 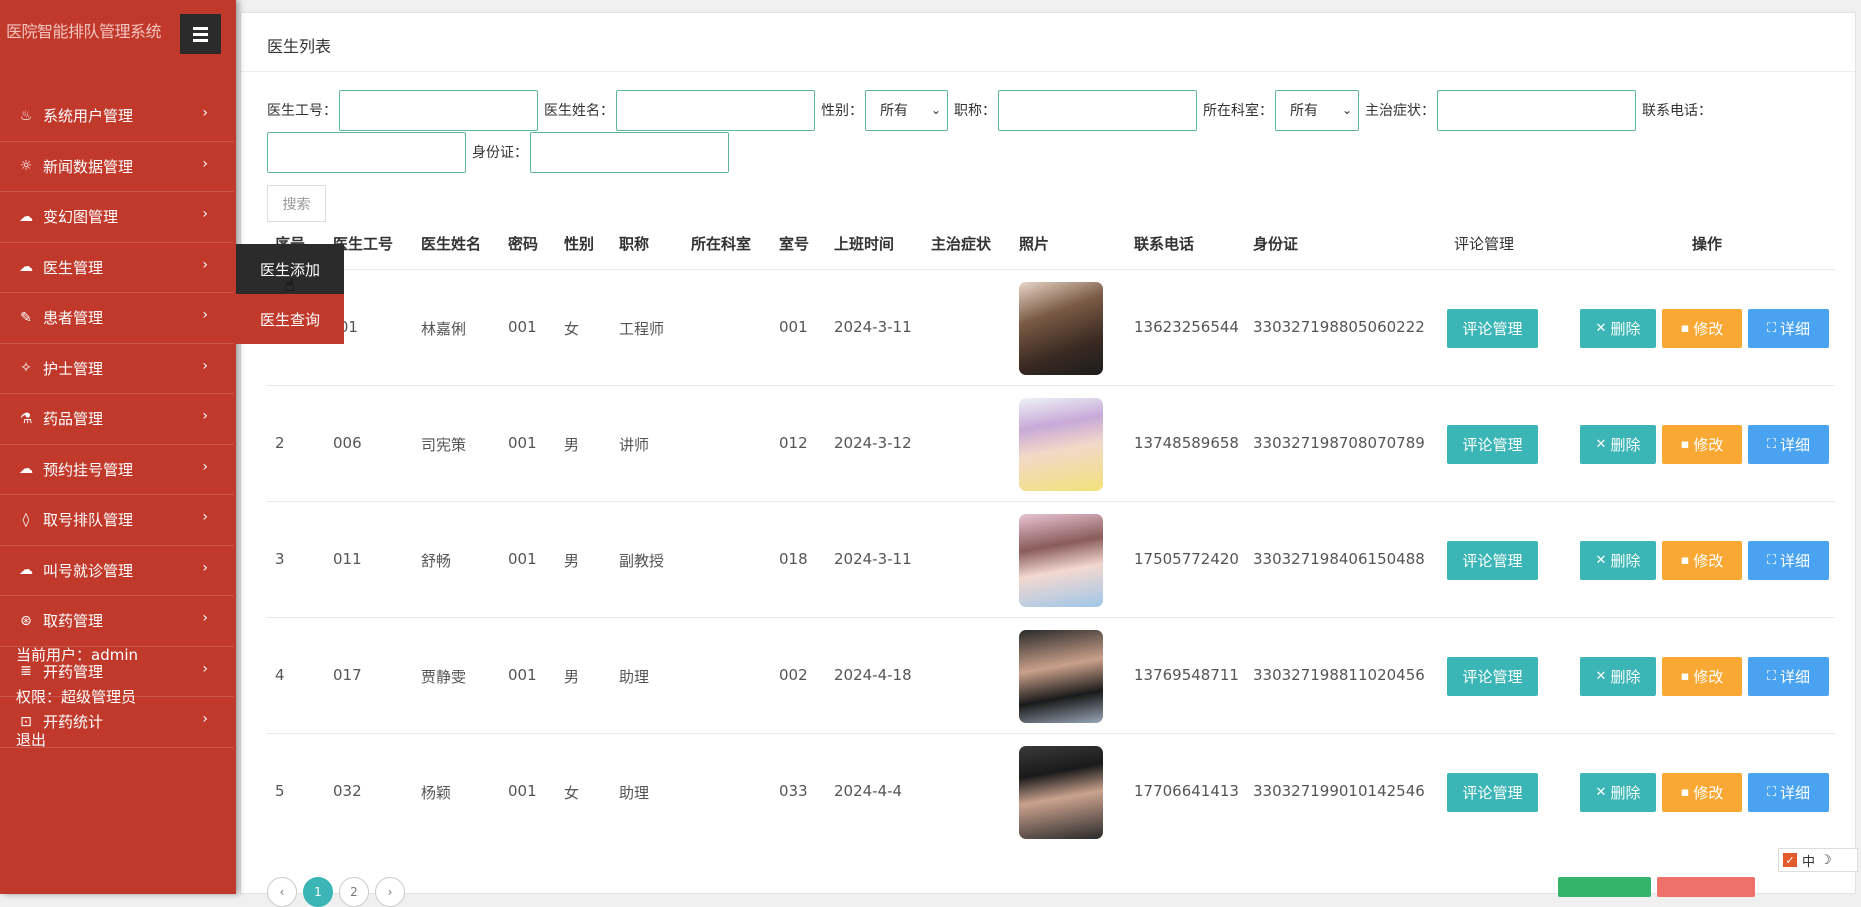 What do you see at coordinates (77, 655) in the screenshot?
I see `current-user: 当前用户：admin` at bounding box center [77, 655].